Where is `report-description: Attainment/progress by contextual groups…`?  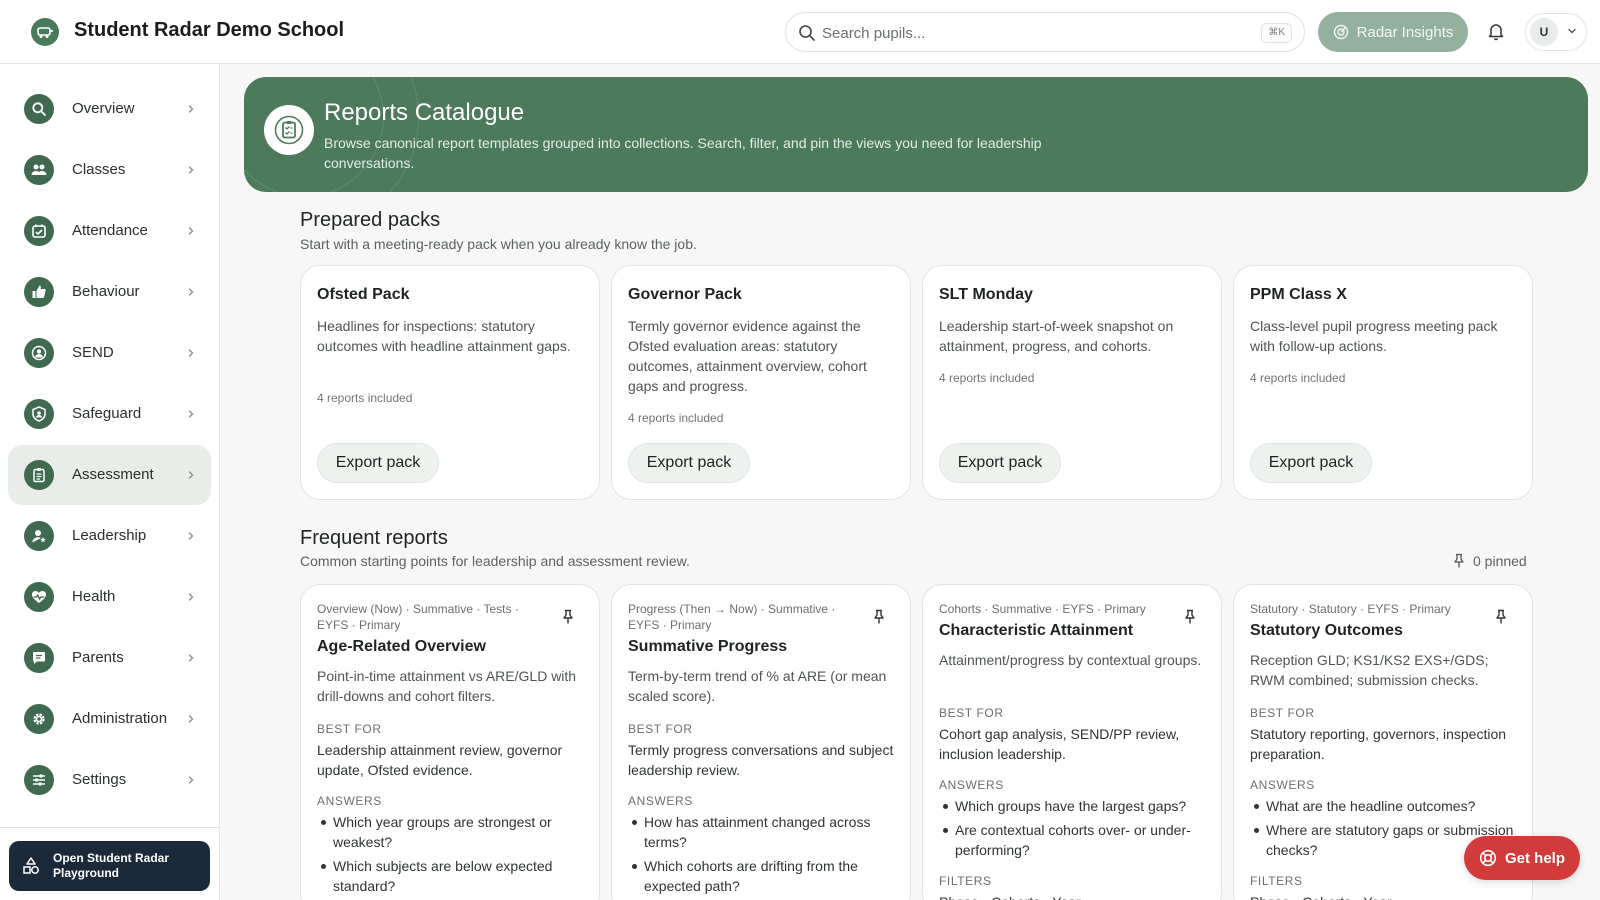
report-description: Attainment/progress by contextual groups… is located at coordinates (1070, 660).